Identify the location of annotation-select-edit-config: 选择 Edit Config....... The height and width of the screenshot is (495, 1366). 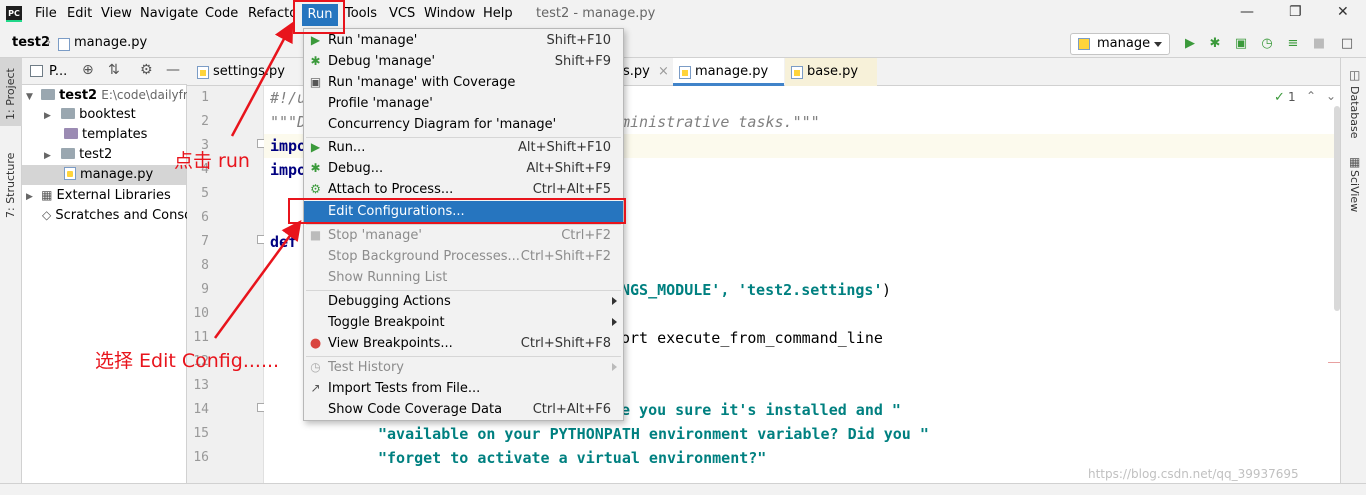
(187, 361).